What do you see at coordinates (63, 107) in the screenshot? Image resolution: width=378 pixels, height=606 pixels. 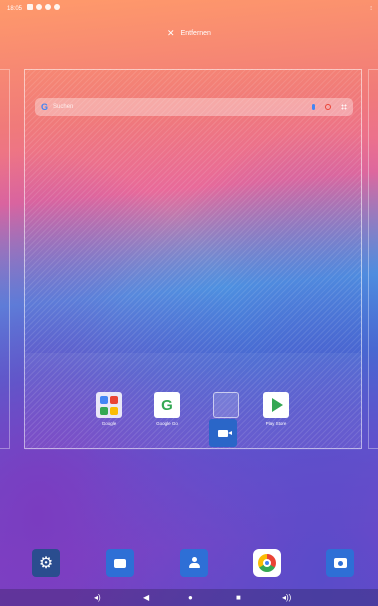 I see `search-placeholder: Suchen` at bounding box center [63, 107].